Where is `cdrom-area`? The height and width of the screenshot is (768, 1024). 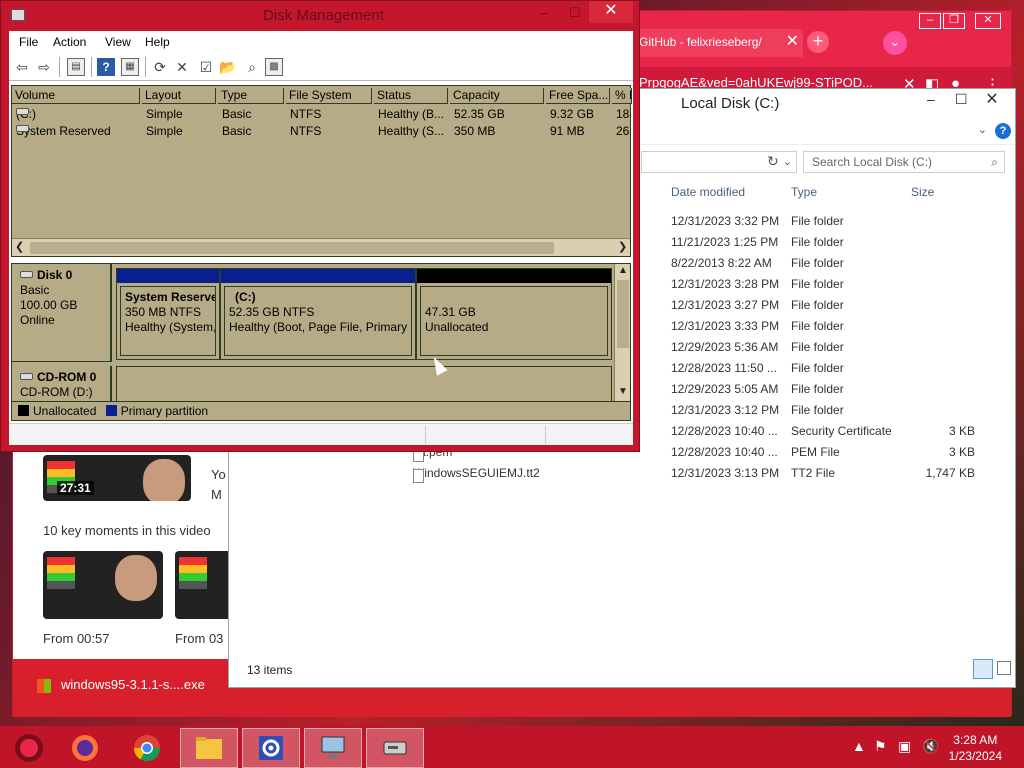 cdrom-area is located at coordinates (364, 384).